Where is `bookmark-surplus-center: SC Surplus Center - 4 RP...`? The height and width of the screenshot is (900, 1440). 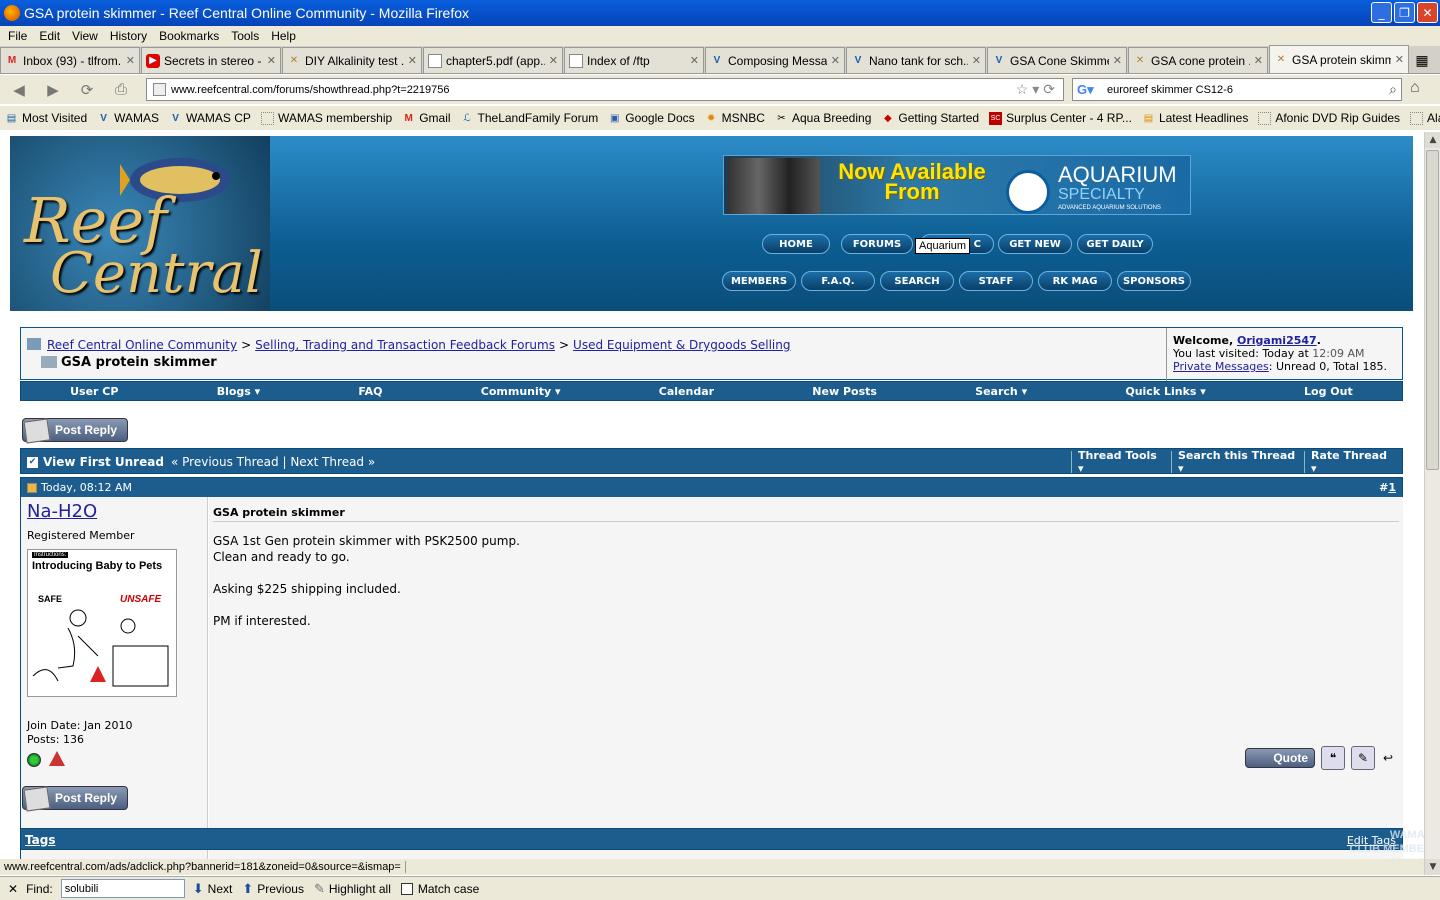
bookmark-surplus-center: SC Surplus Center - 4 RP... is located at coordinates (1060, 118).